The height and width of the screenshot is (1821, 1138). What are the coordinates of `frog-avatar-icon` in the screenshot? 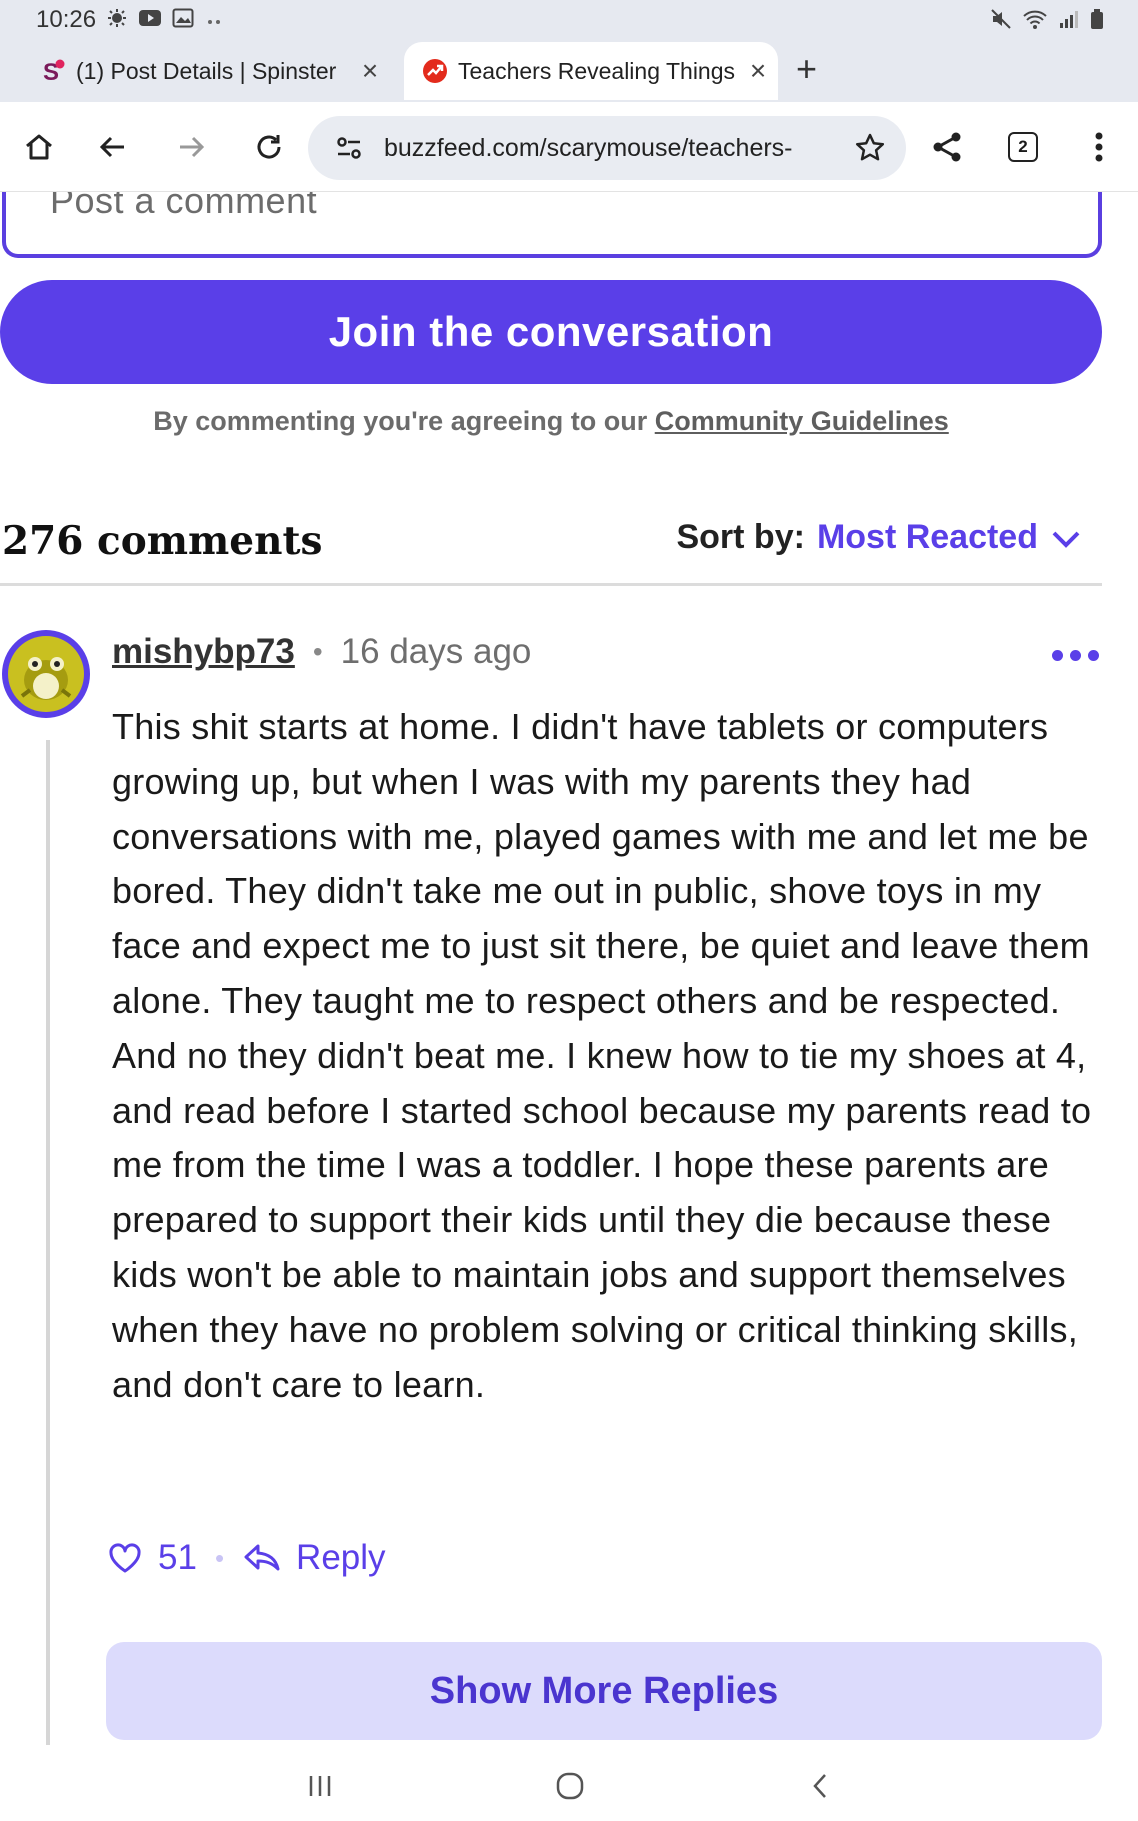 It's located at (46, 674).